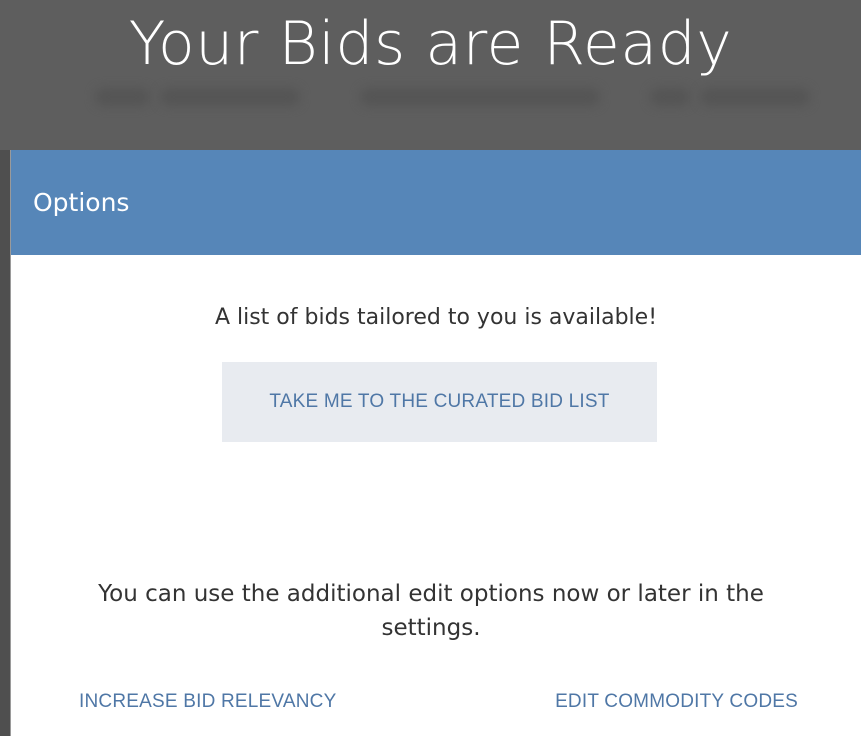 This screenshot has width=861, height=736. Describe the element at coordinates (430, 44) in the screenshot. I see `ready-headline: Your Bids are Ready` at that location.